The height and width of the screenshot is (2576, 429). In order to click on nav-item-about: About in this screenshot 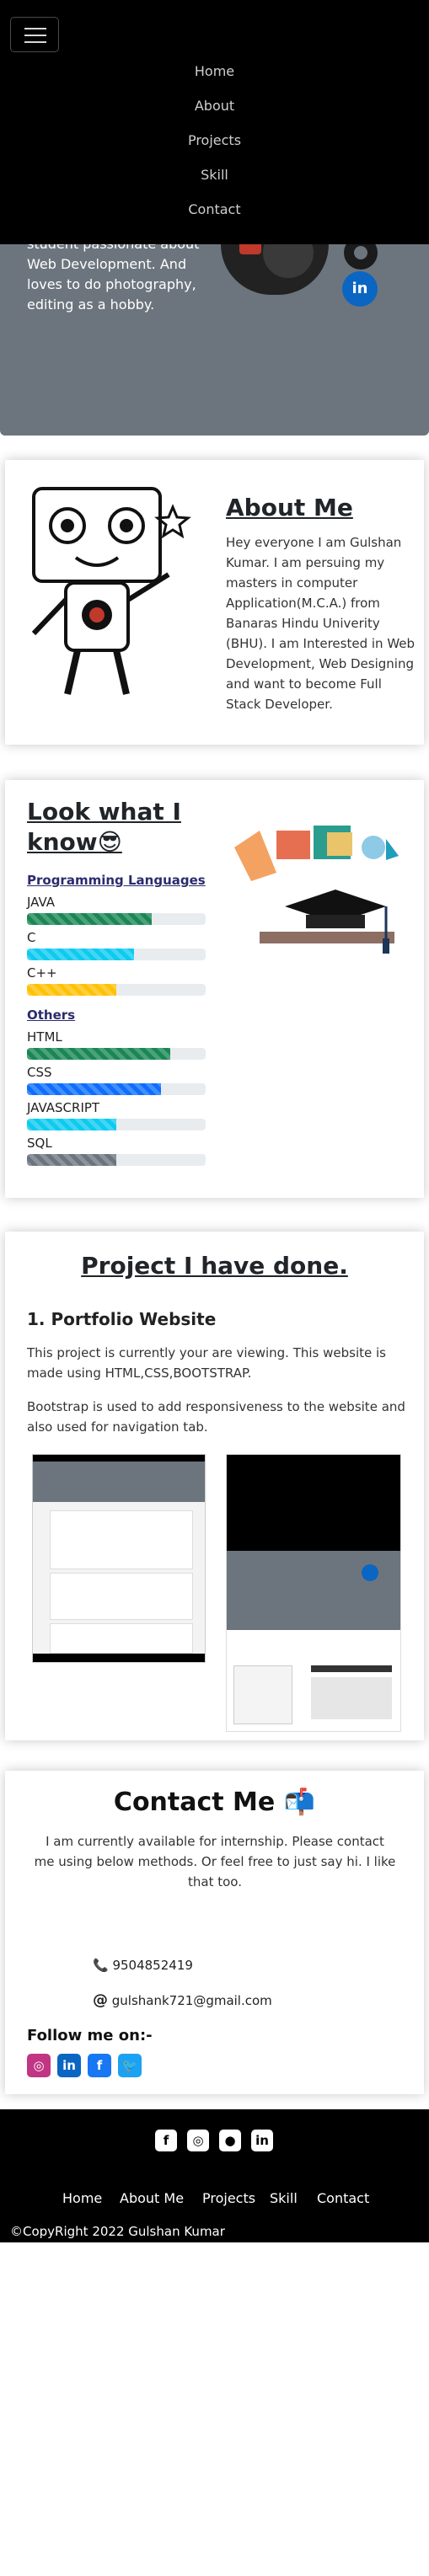, I will do `click(214, 105)`.